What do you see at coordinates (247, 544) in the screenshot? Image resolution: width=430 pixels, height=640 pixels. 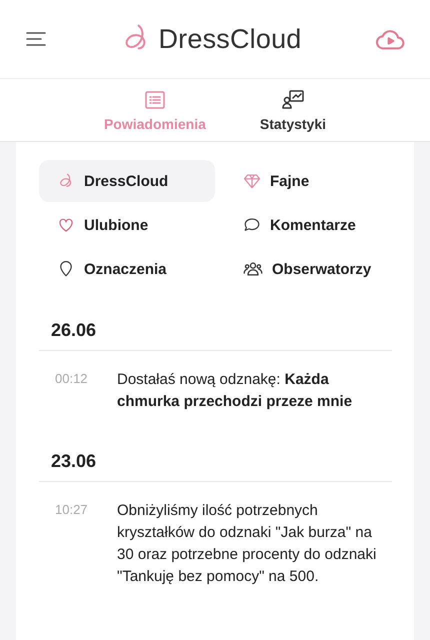 I see `notification-text: Obniżyliśmy ilość potrzebnych kryształków do odznaki "Jak burza" na 30 oraz potrzebne procenty do odznaki "Tankuję bez pomocy" na 500.` at bounding box center [247, 544].